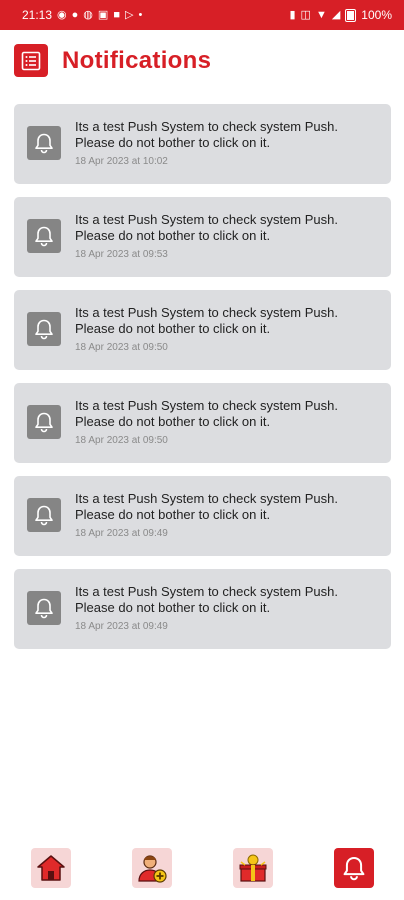 The width and height of the screenshot is (404, 900). What do you see at coordinates (103, 14) in the screenshot?
I see `app-icon: ▣` at bounding box center [103, 14].